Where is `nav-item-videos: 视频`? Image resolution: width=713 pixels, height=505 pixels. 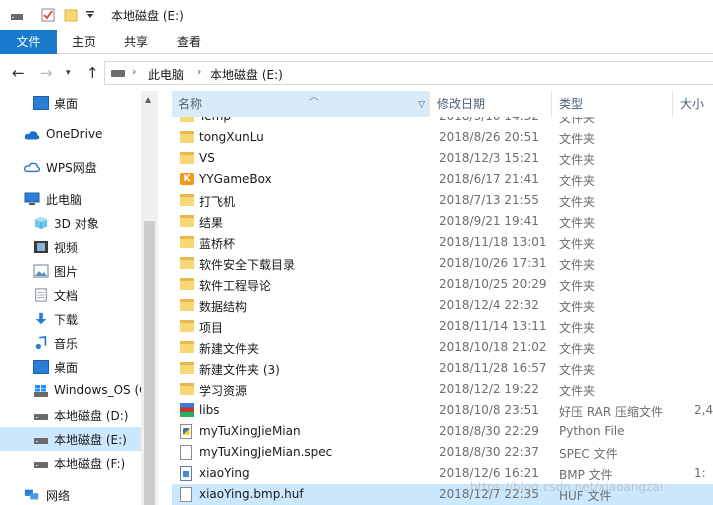 nav-item-videos: 视频 is located at coordinates (70, 247).